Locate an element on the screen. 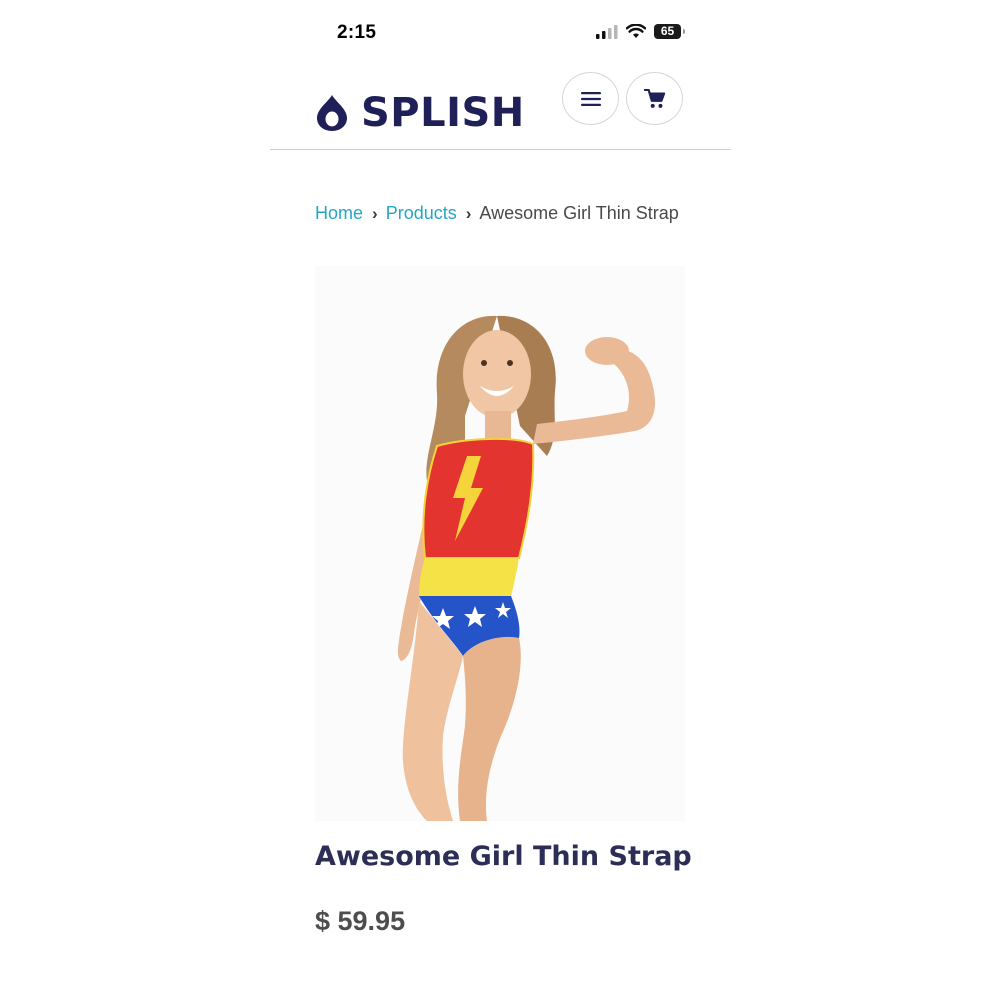  product-price: $ 59.95 is located at coordinates (360, 921).